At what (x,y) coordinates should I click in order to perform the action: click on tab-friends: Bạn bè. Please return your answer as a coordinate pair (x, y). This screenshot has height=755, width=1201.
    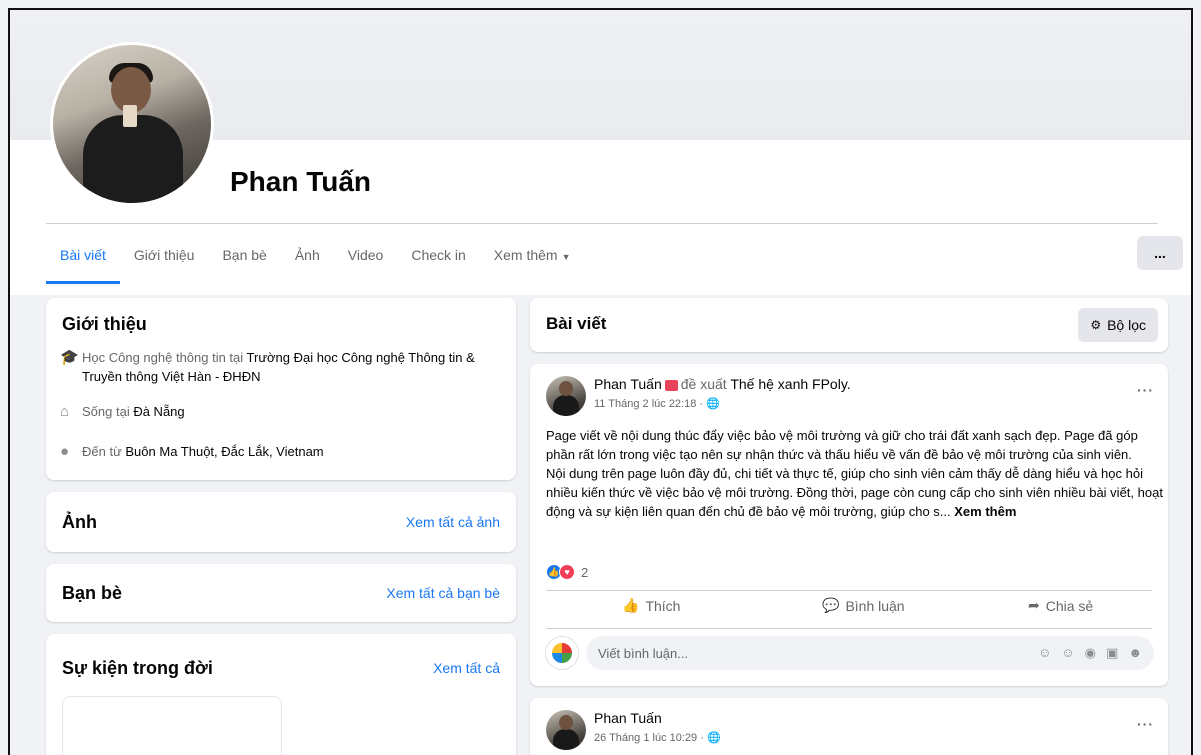
    Looking at the image, I should click on (244, 259).